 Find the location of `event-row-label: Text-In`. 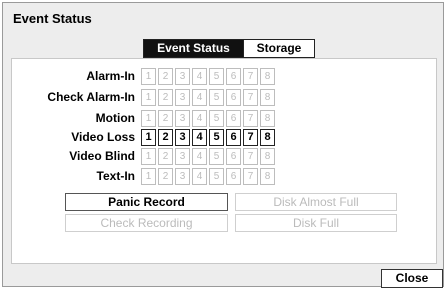

event-row-label: Text-In is located at coordinates (115, 176).